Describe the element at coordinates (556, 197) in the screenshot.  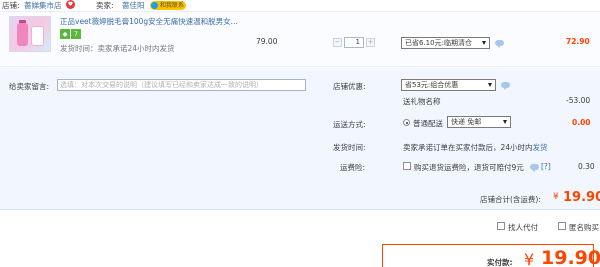
I see `store-total-currency: ¥` at that location.